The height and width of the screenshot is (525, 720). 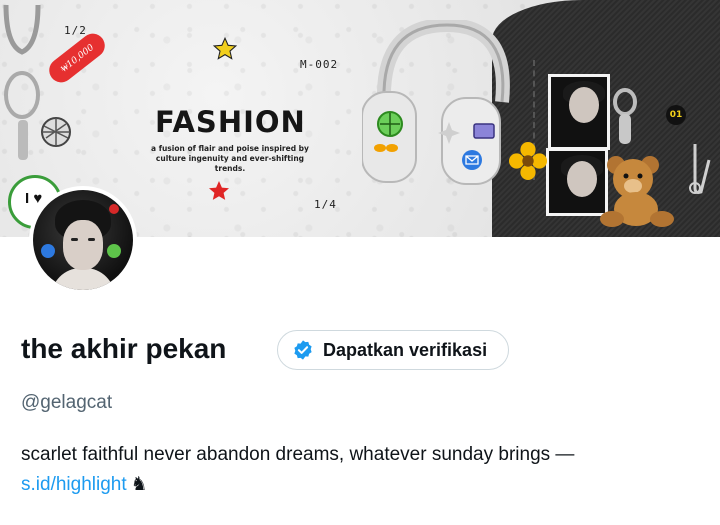 What do you see at coordinates (625, 116) in the screenshot?
I see `metal-charm-icon` at bounding box center [625, 116].